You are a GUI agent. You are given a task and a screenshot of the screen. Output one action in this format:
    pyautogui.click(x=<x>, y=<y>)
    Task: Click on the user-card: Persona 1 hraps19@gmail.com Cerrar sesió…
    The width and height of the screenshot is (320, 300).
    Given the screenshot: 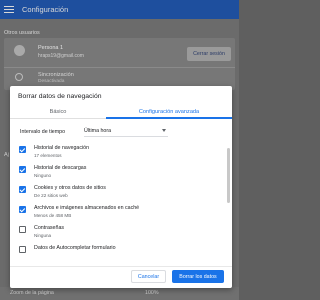 What is the action you would take?
    pyautogui.click(x=119, y=64)
    